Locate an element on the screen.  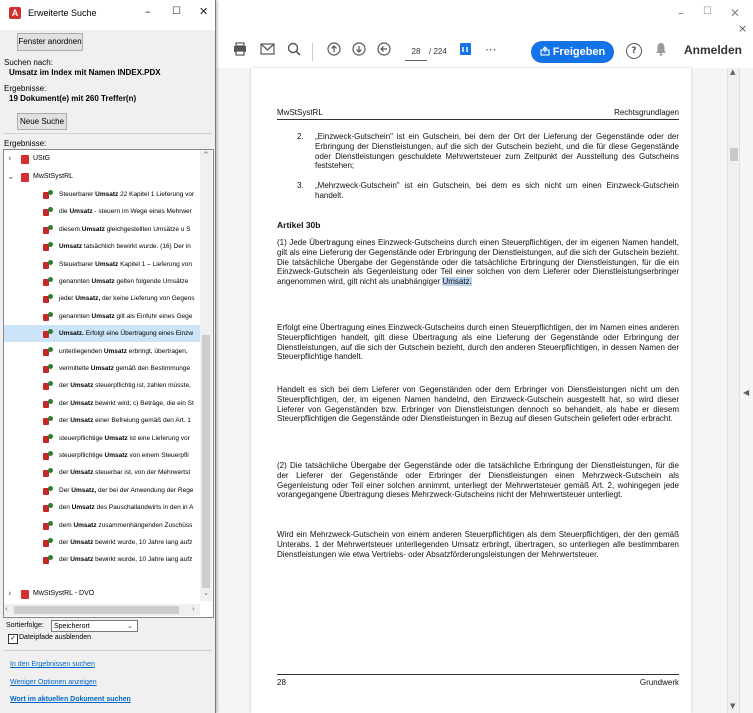
more-tools-icon: ··· is located at coordinates (490, 50).